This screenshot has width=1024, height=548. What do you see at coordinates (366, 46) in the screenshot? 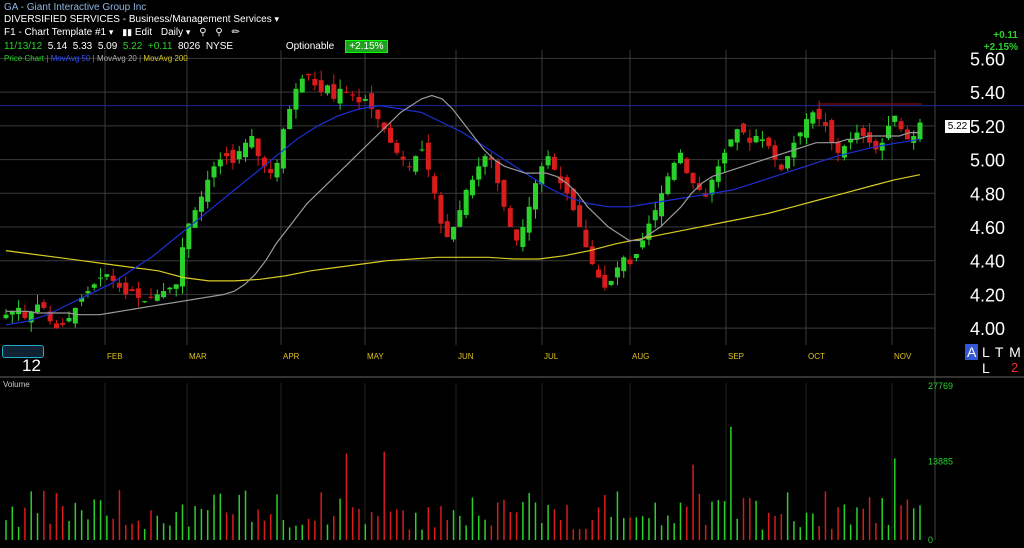
I see `change-pct-badge: +2.15%` at bounding box center [366, 46].